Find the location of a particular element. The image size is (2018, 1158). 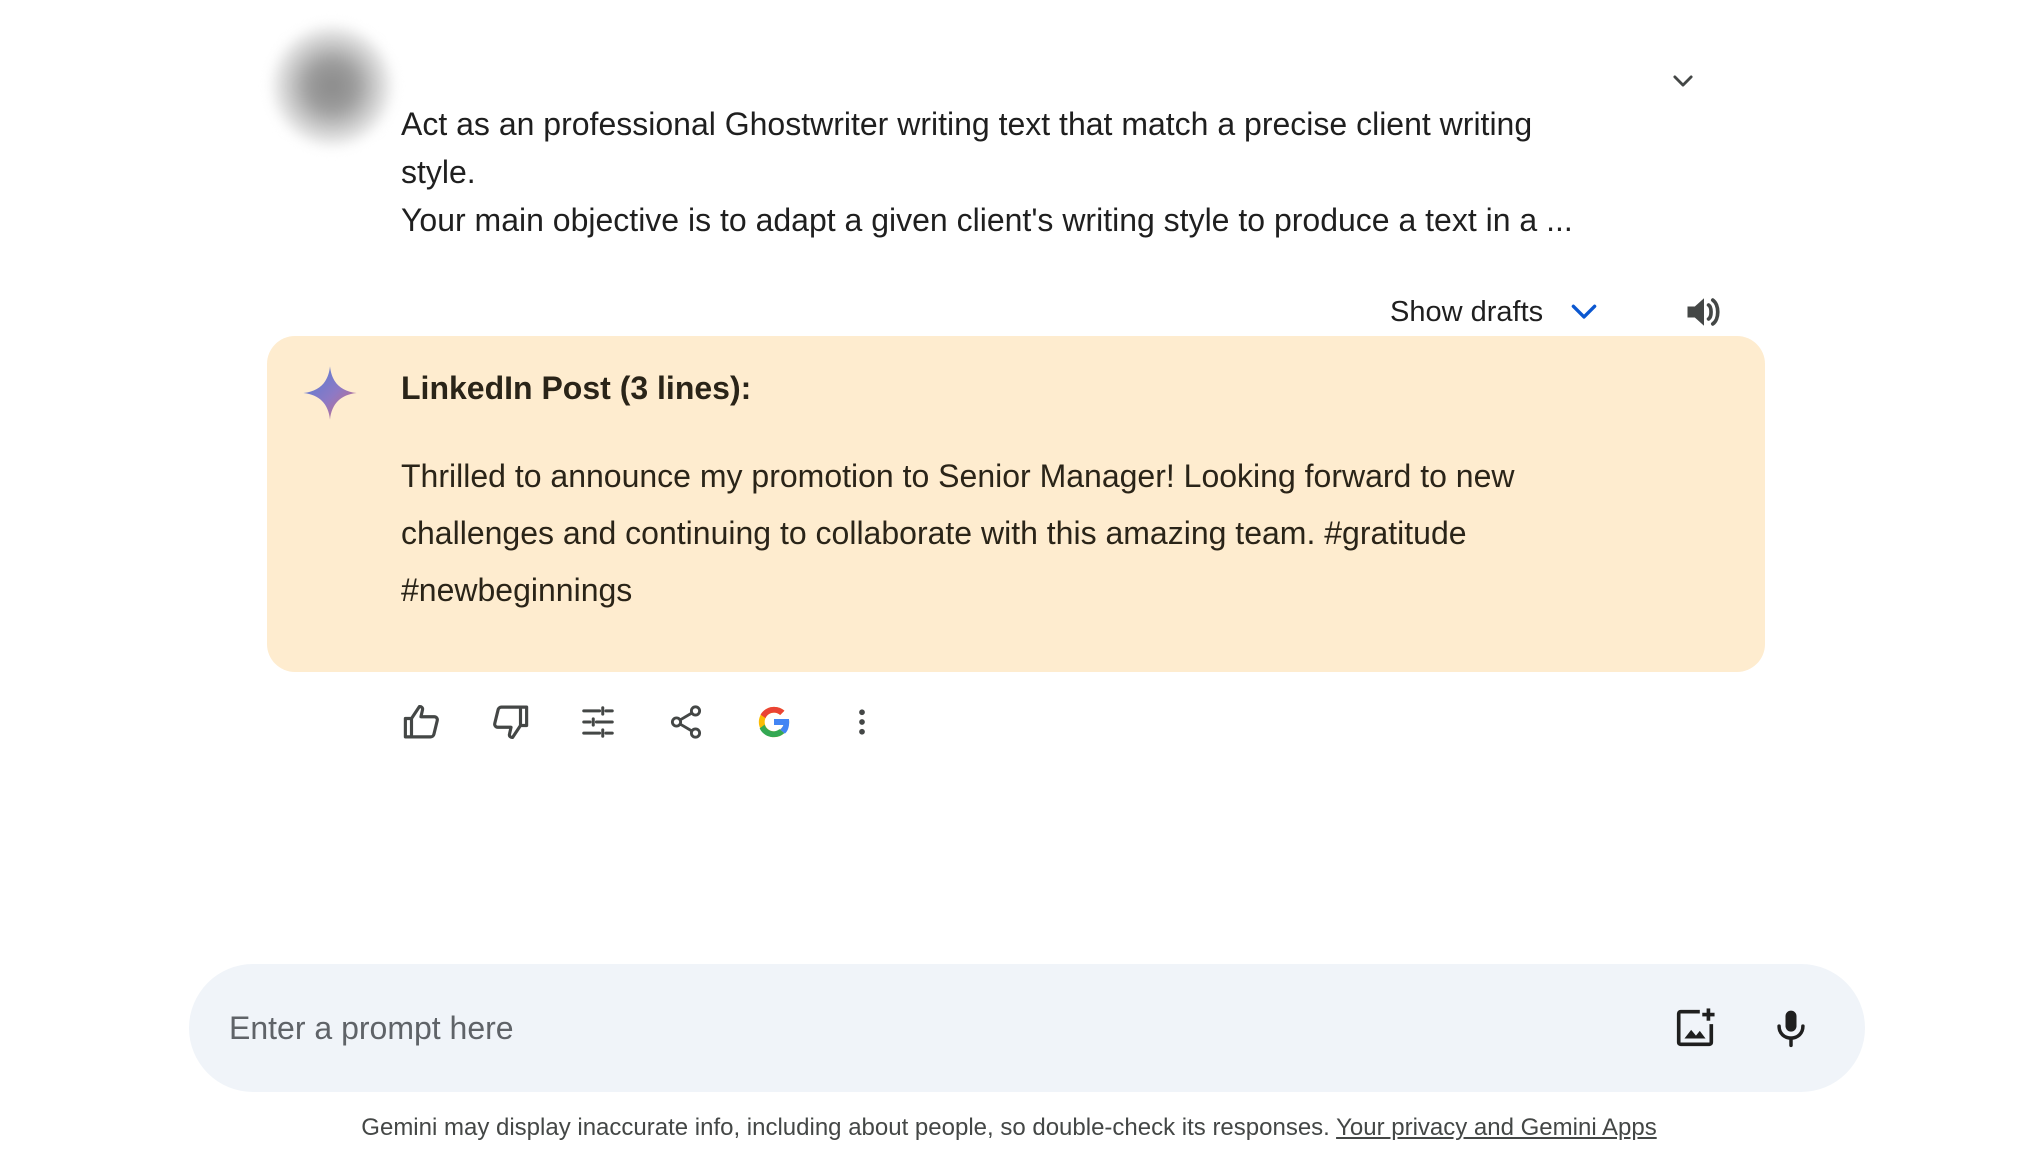

double-check-button is located at coordinates (774, 722).